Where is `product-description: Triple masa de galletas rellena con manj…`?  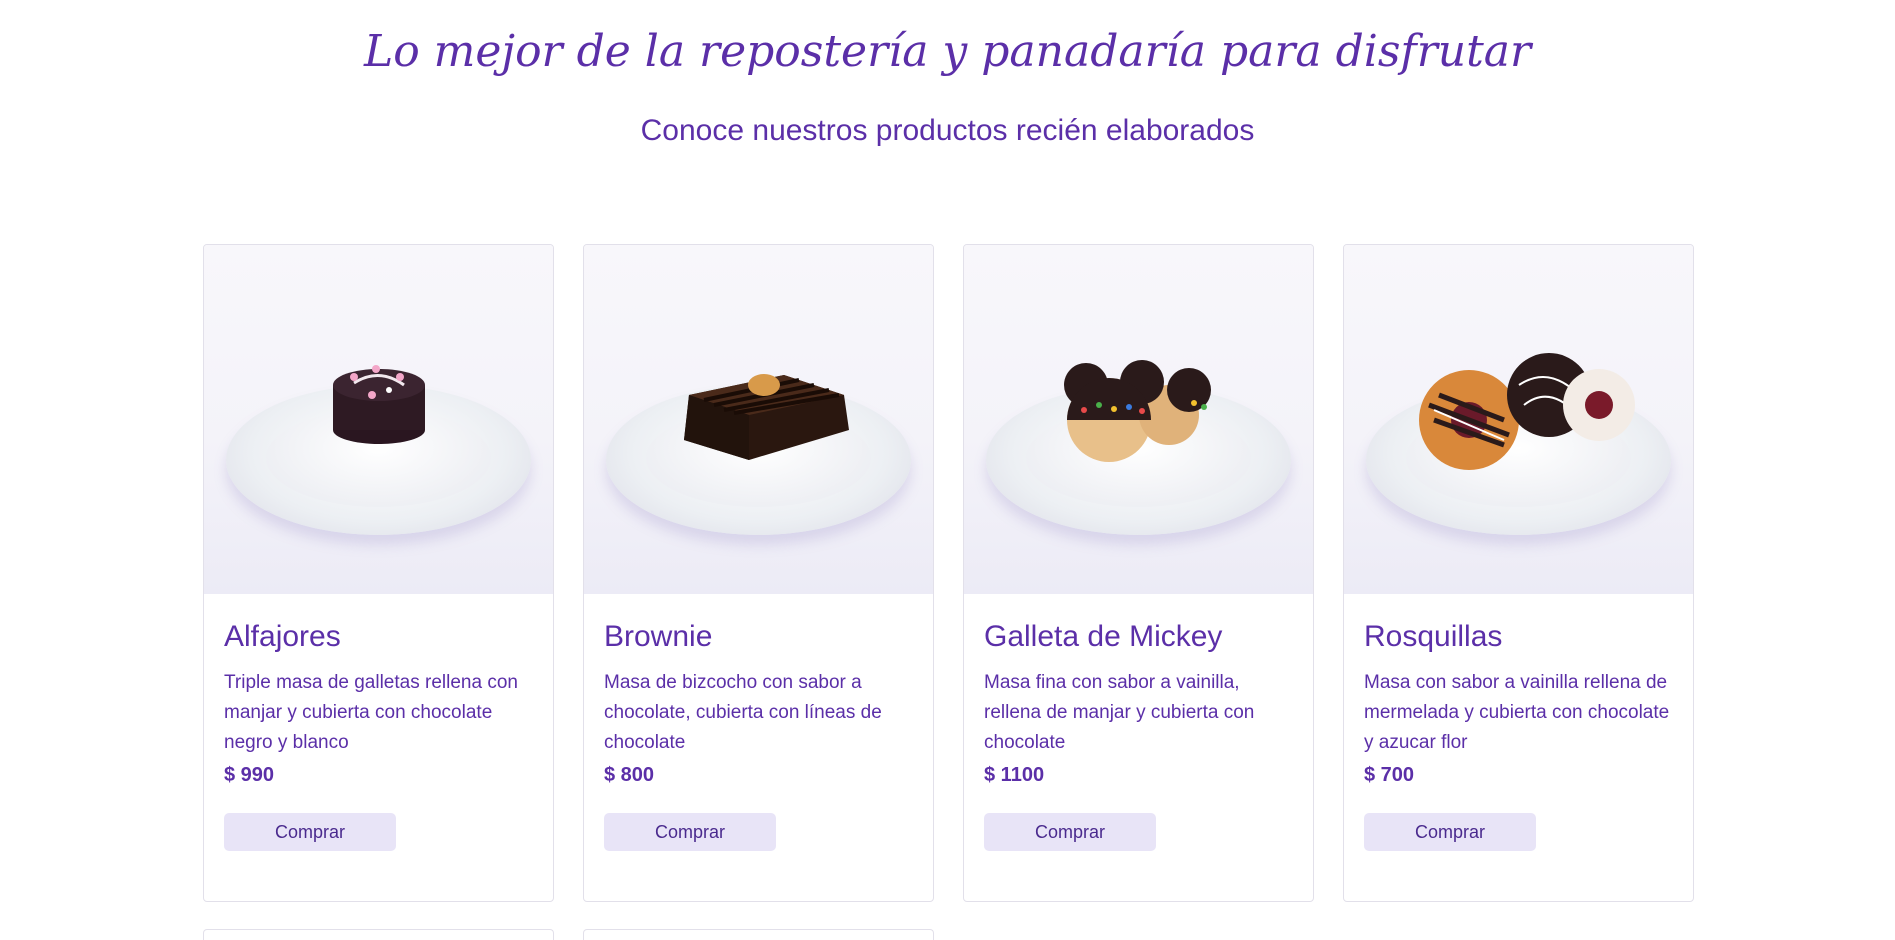 product-description: Triple masa de galletas rellena con manj… is located at coordinates (371, 712).